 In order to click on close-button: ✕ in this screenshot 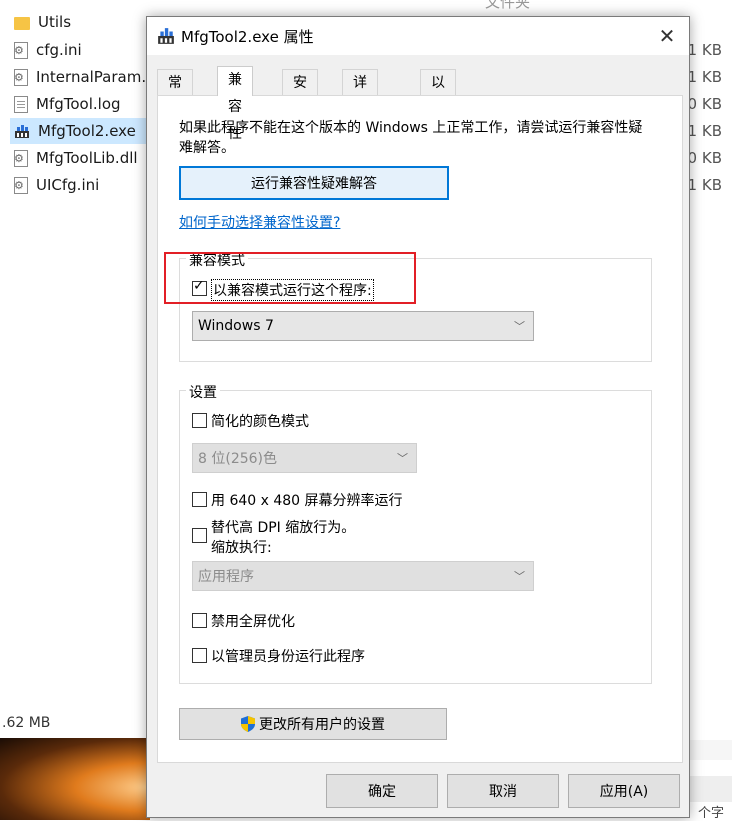, I will do `click(667, 36)`.